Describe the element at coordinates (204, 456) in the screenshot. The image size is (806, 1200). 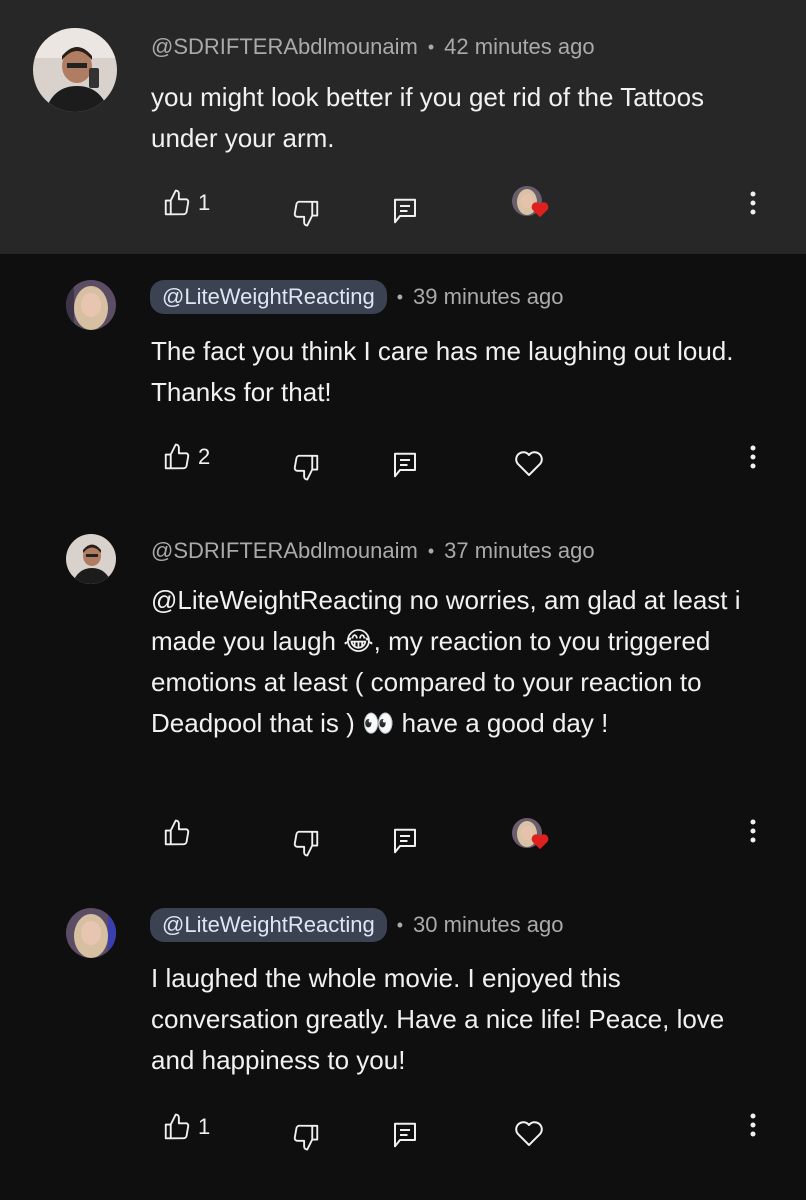
I see `like-count: 2` at that location.